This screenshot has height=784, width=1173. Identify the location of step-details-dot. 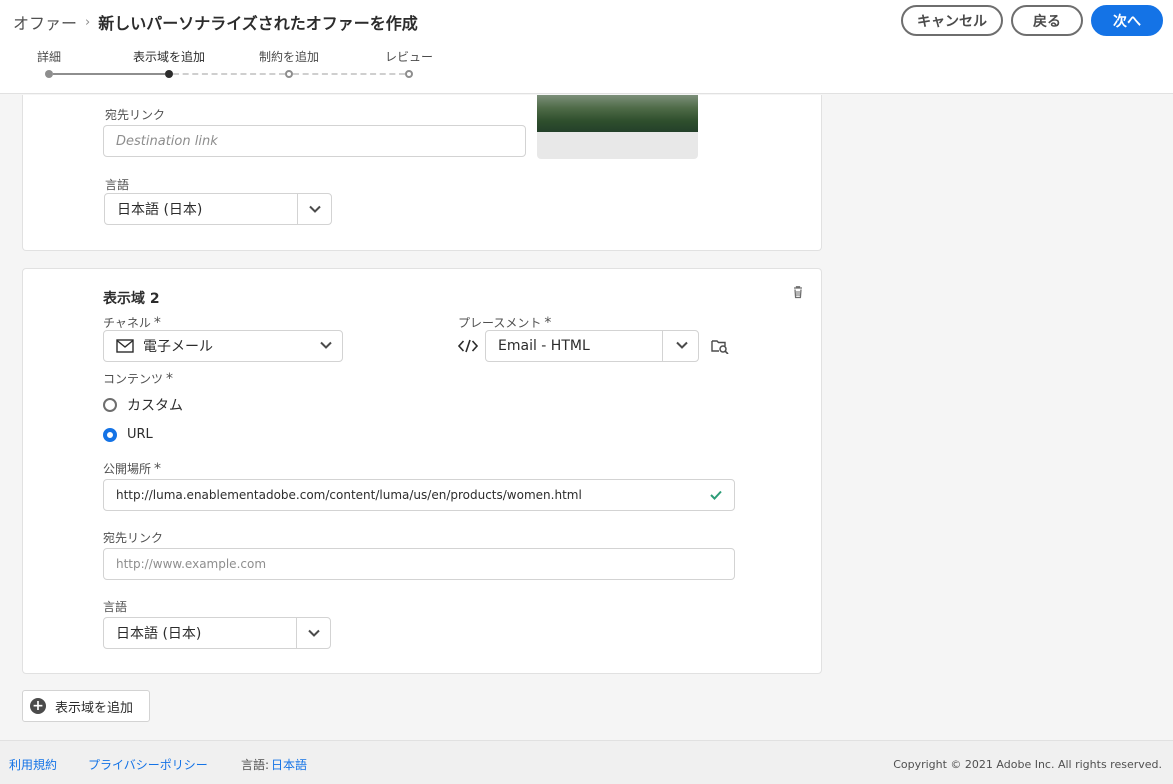
(49, 74).